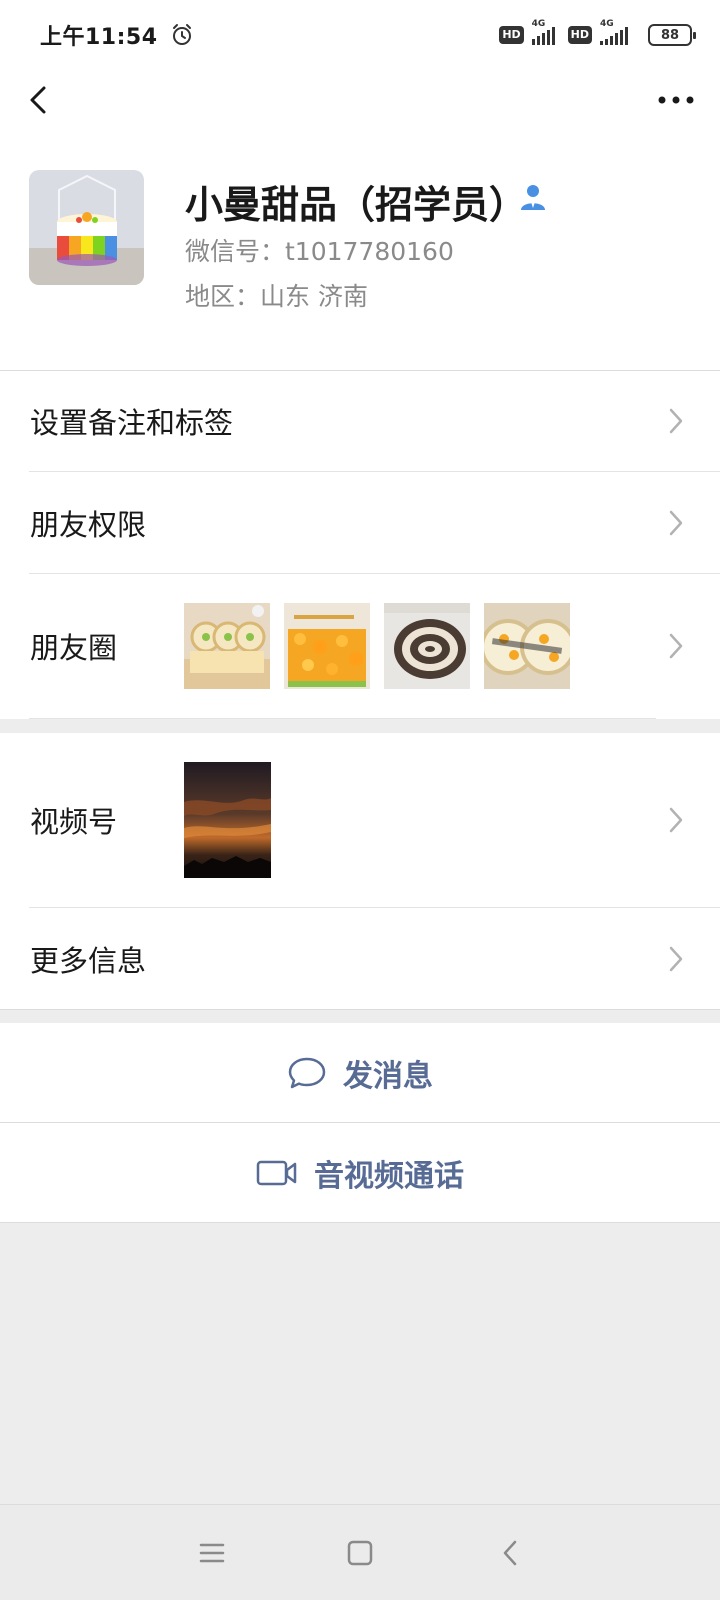  What do you see at coordinates (360, 522) in the screenshot?
I see `permissions-row: 朋友权限` at bounding box center [360, 522].